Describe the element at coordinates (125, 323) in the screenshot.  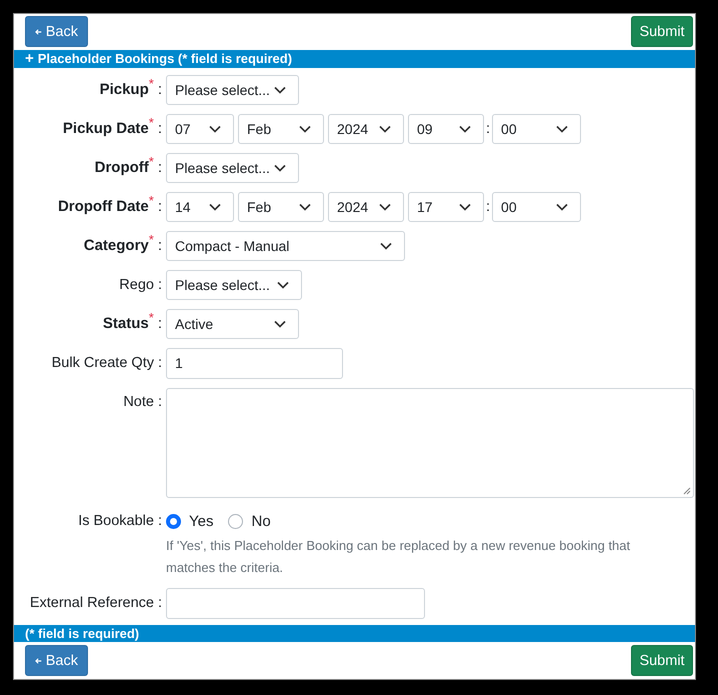
I see `field-label: Status` at that location.